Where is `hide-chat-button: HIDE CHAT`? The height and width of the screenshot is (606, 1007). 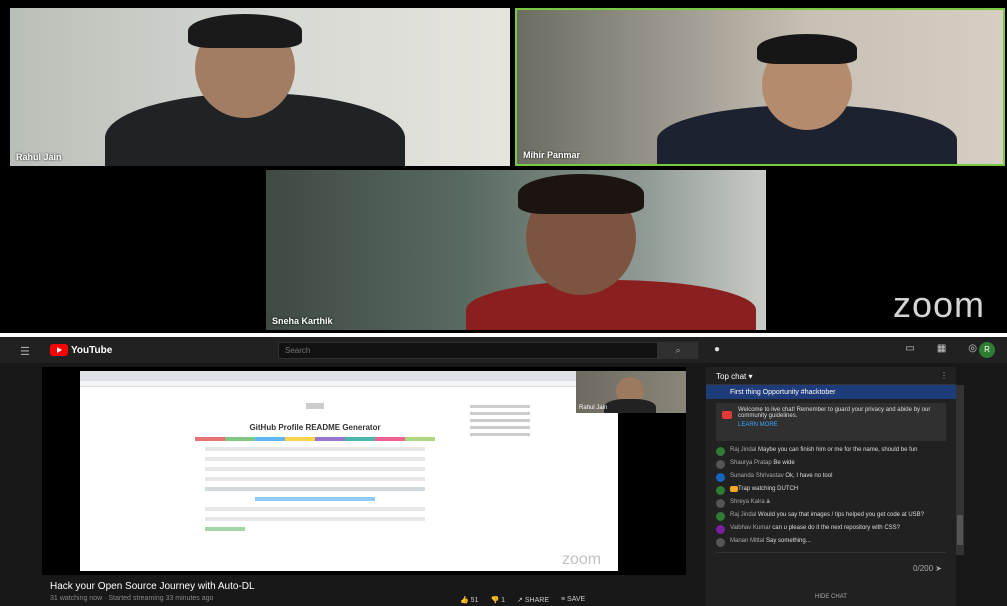 hide-chat-button: HIDE CHAT is located at coordinates (831, 597).